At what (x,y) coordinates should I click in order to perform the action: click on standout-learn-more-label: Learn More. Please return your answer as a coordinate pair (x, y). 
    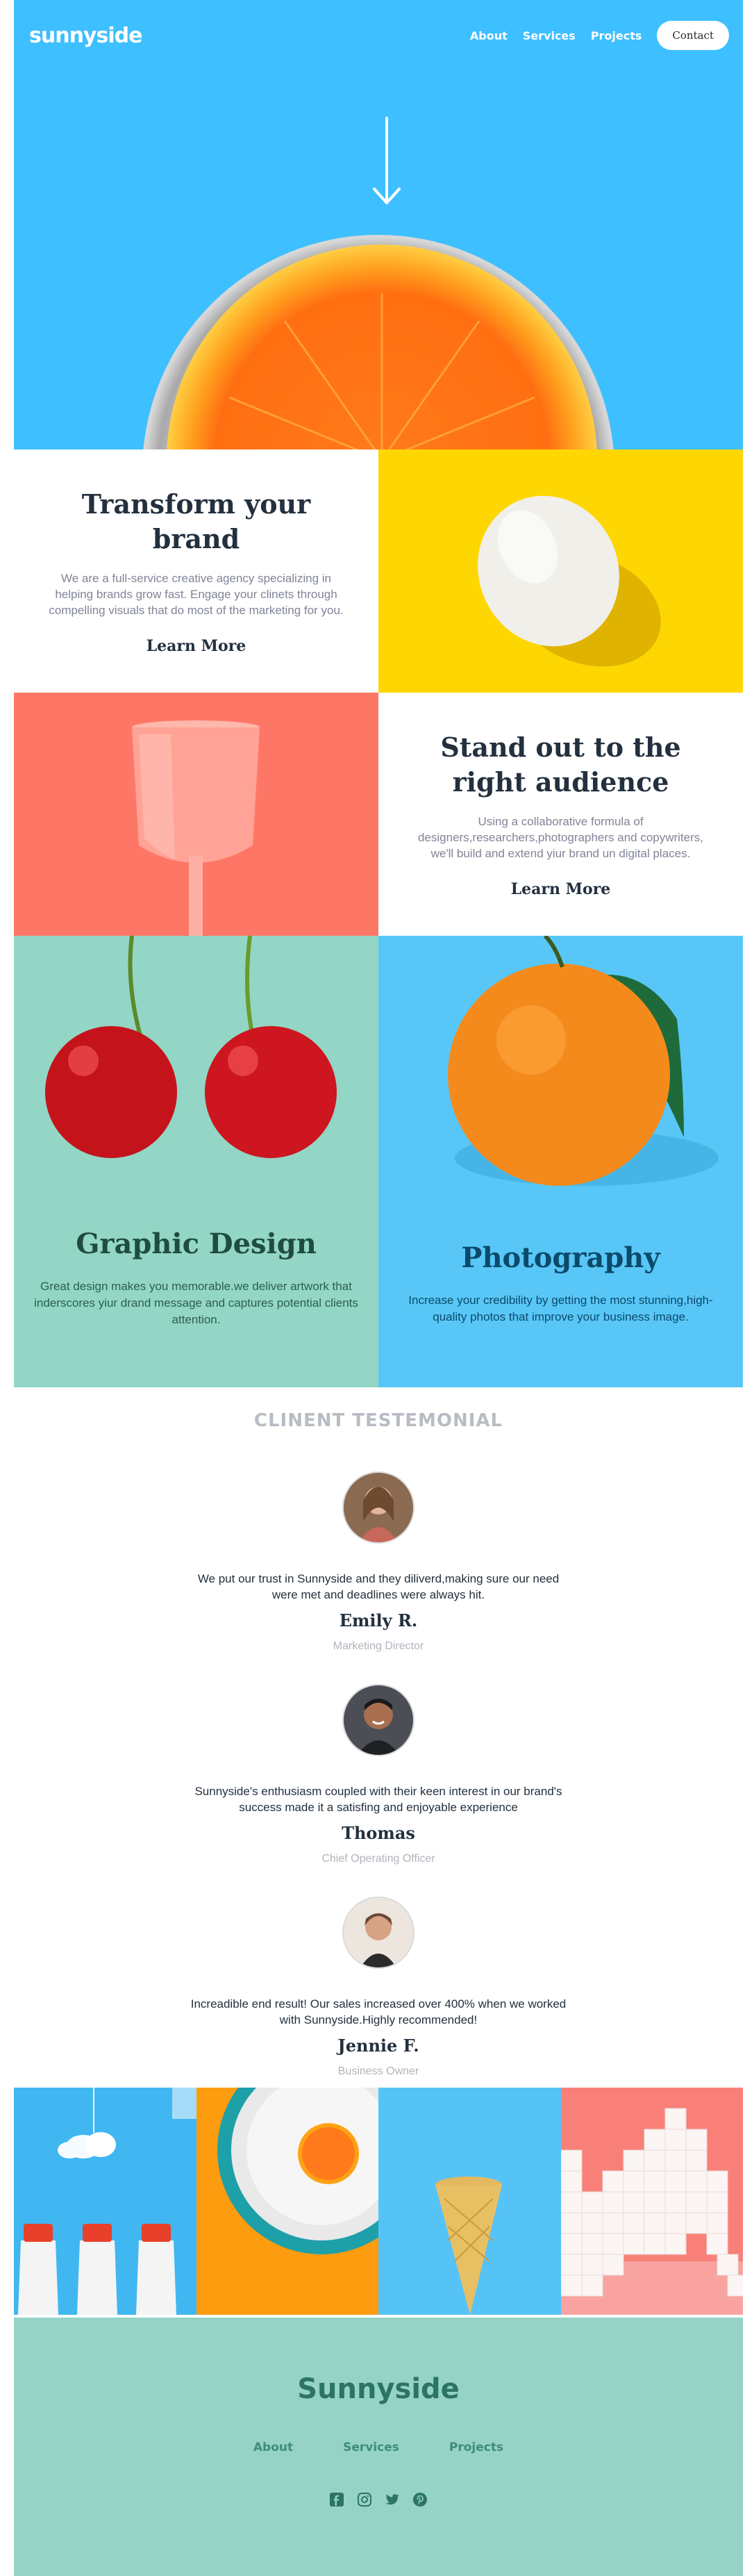
    Looking at the image, I should click on (560, 889).